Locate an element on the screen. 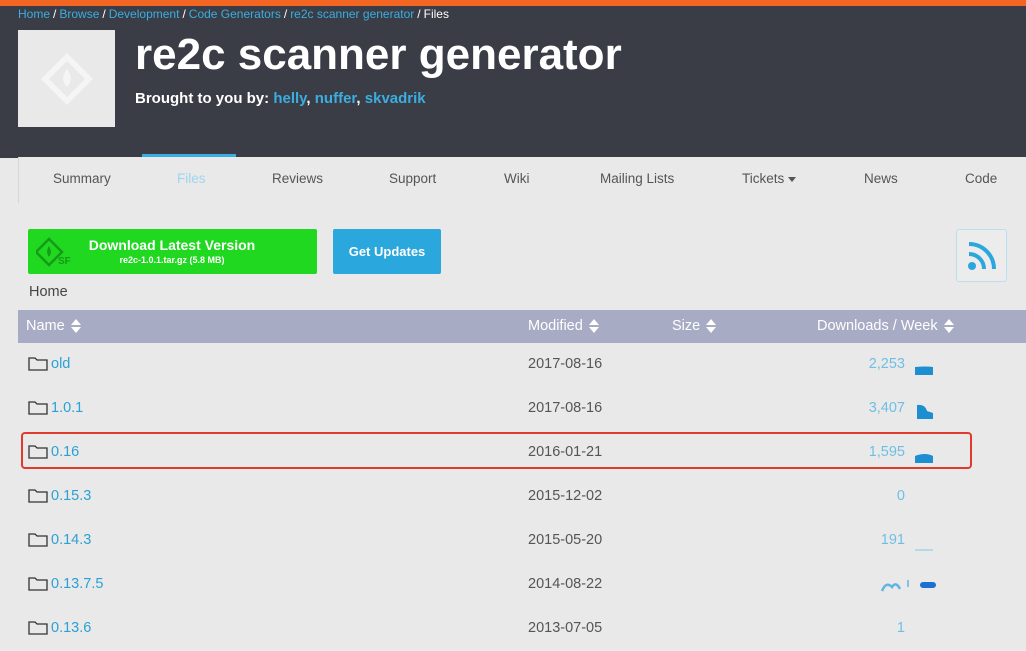 The image size is (1026, 651). rss-icon is located at coordinates (981, 255).